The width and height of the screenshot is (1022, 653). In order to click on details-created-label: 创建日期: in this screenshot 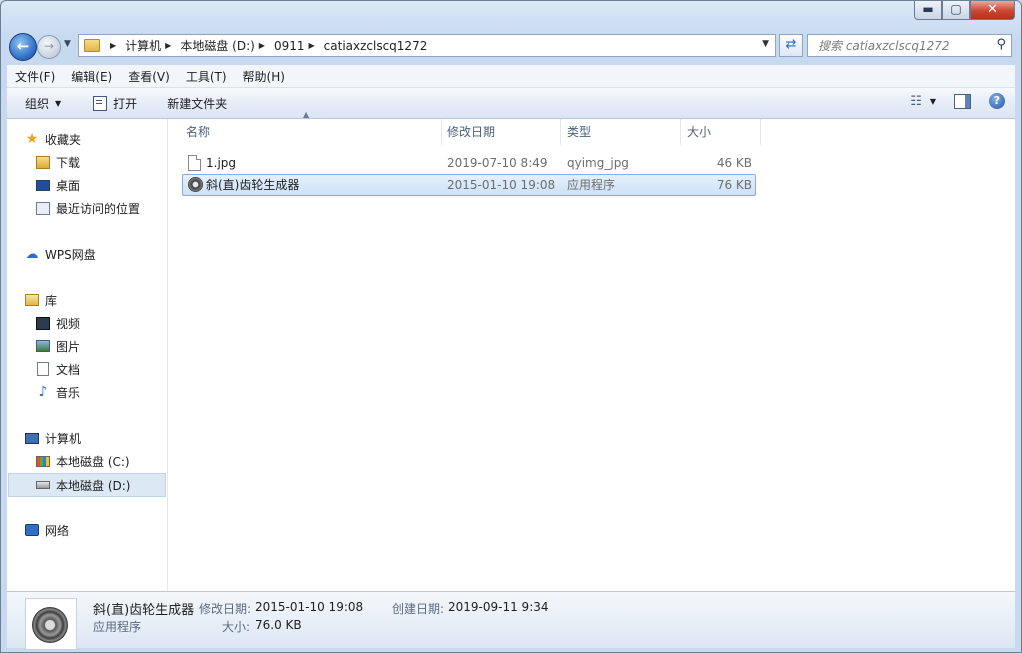, I will do `click(418, 609)`.